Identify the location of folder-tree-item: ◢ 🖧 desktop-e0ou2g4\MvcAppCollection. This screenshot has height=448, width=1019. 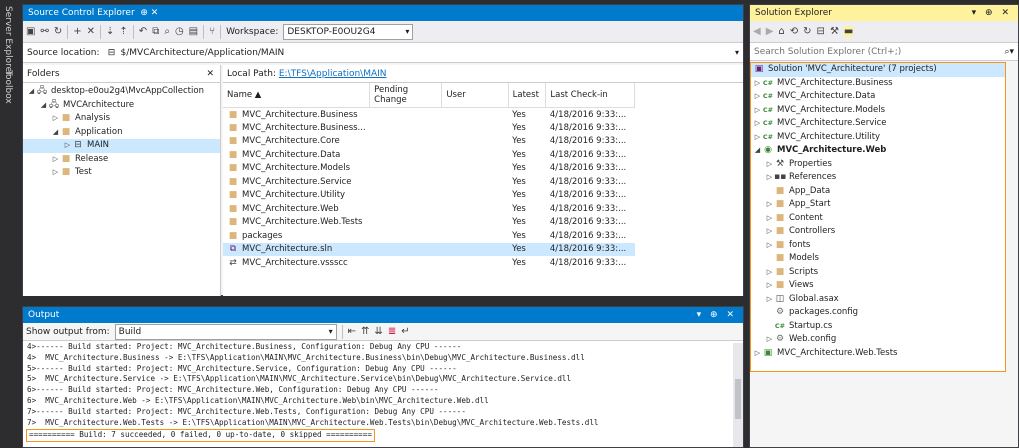
(121, 92).